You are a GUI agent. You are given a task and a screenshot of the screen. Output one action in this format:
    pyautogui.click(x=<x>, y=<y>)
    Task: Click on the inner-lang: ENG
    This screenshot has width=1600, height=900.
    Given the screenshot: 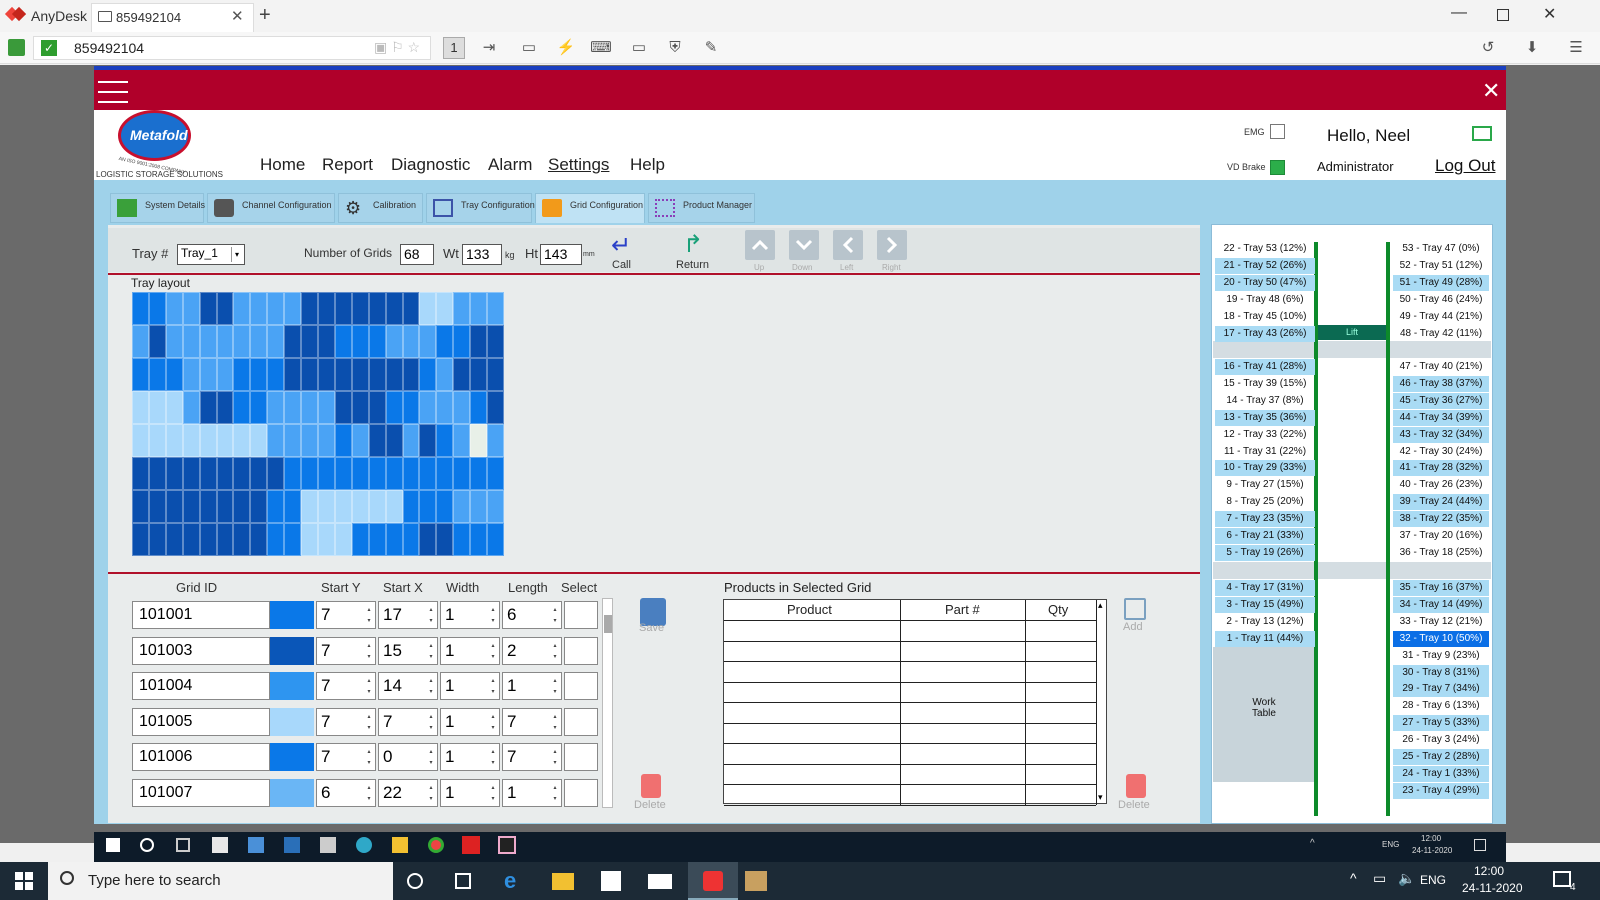 What is the action you would take?
    pyautogui.click(x=1390, y=844)
    